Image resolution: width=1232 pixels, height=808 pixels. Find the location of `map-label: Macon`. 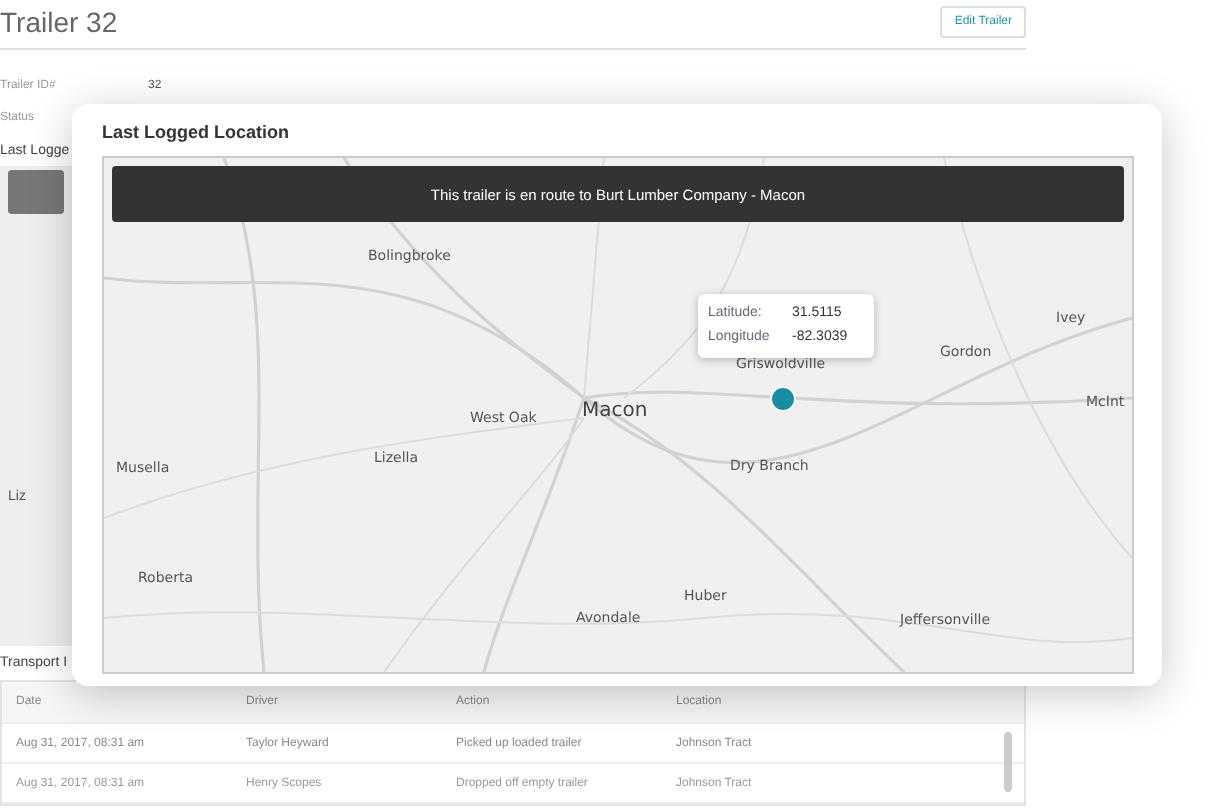

map-label: Macon is located at coordinates (615, 411).